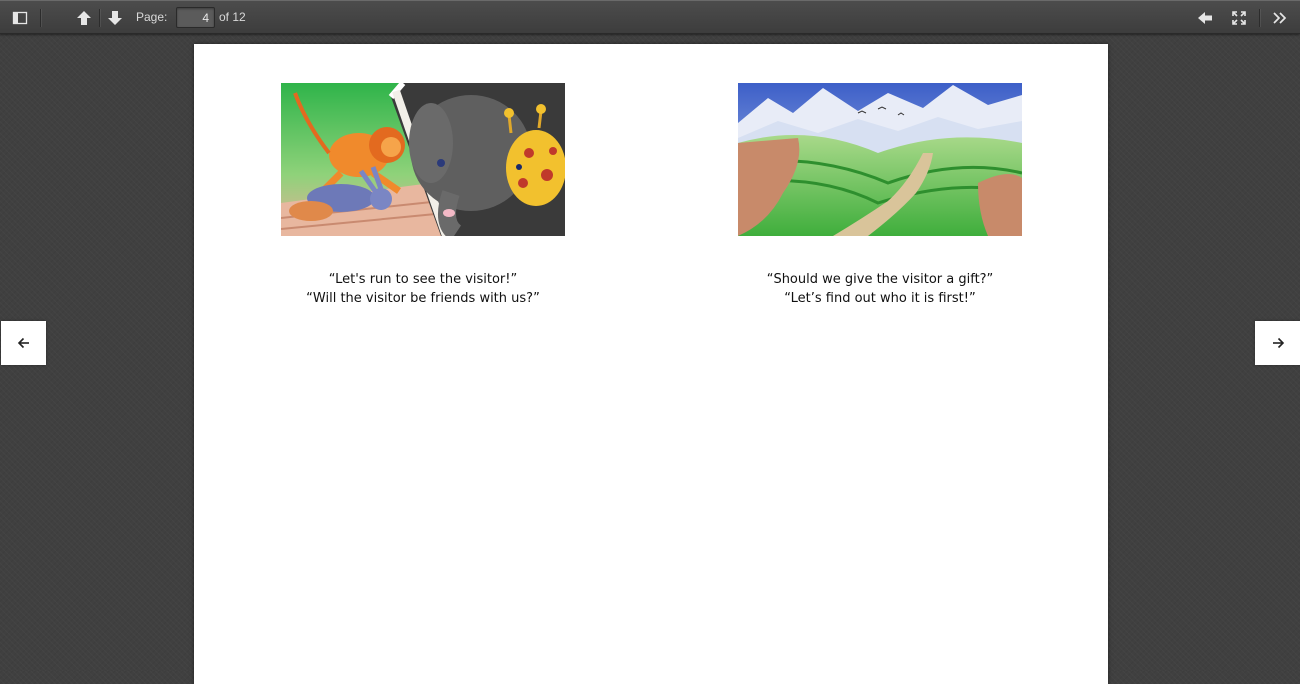  What do you see at coordinates (880, 159) in the screenshot?
I see `valley-landscape-illustration` at bounding box center [880, 159].